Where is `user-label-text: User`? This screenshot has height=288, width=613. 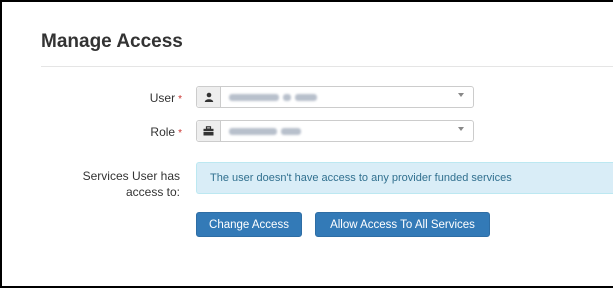
user-label-text: User is located at coordinates (162, 98).